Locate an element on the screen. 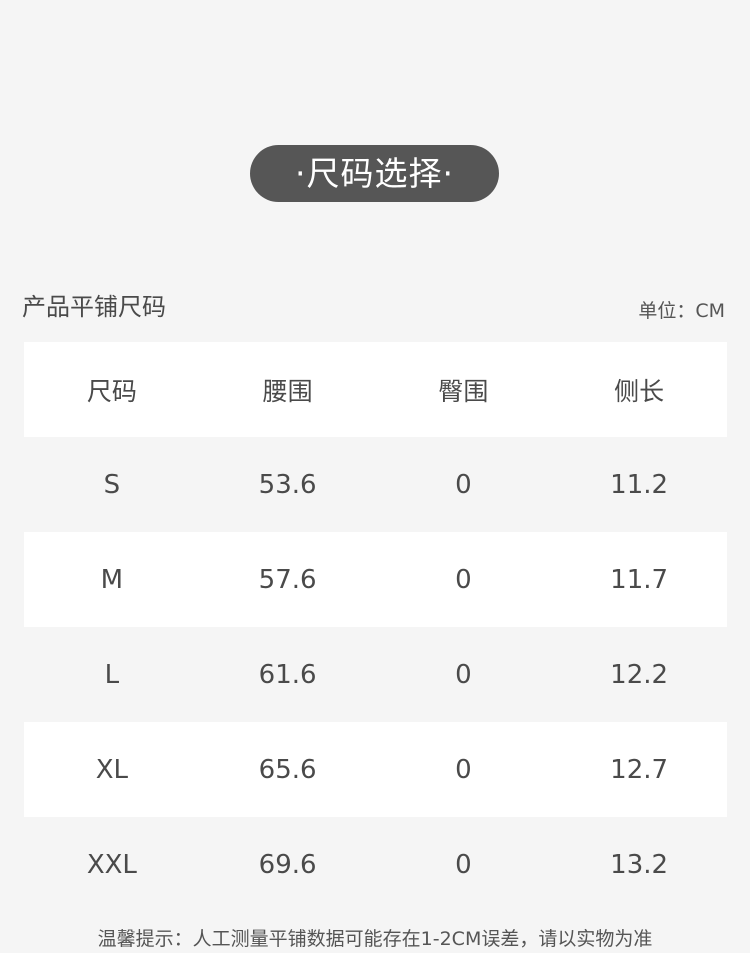 This screenshot has height=953, width=750. cell-waist: 61.6 is located at coordinates (287, 674).